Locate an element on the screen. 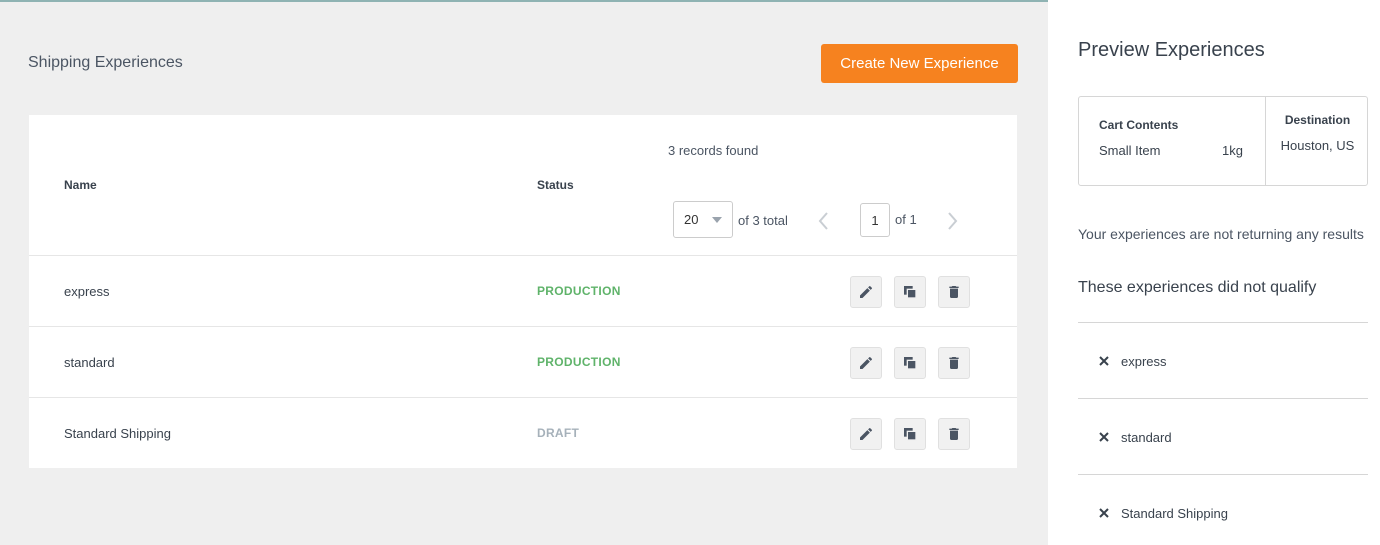 This screenshot has width=1380, height=545. experience-name: express is located at coordinates (87, 291).